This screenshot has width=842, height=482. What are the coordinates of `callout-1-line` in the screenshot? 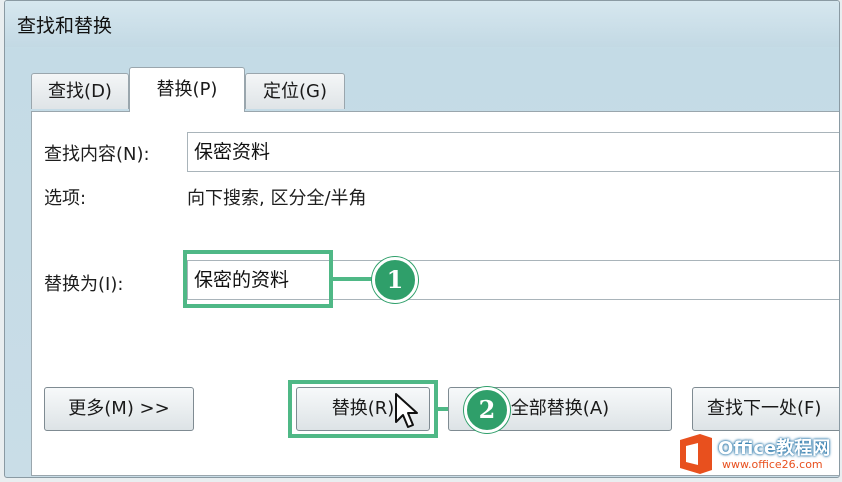 It's located at (353, 279).